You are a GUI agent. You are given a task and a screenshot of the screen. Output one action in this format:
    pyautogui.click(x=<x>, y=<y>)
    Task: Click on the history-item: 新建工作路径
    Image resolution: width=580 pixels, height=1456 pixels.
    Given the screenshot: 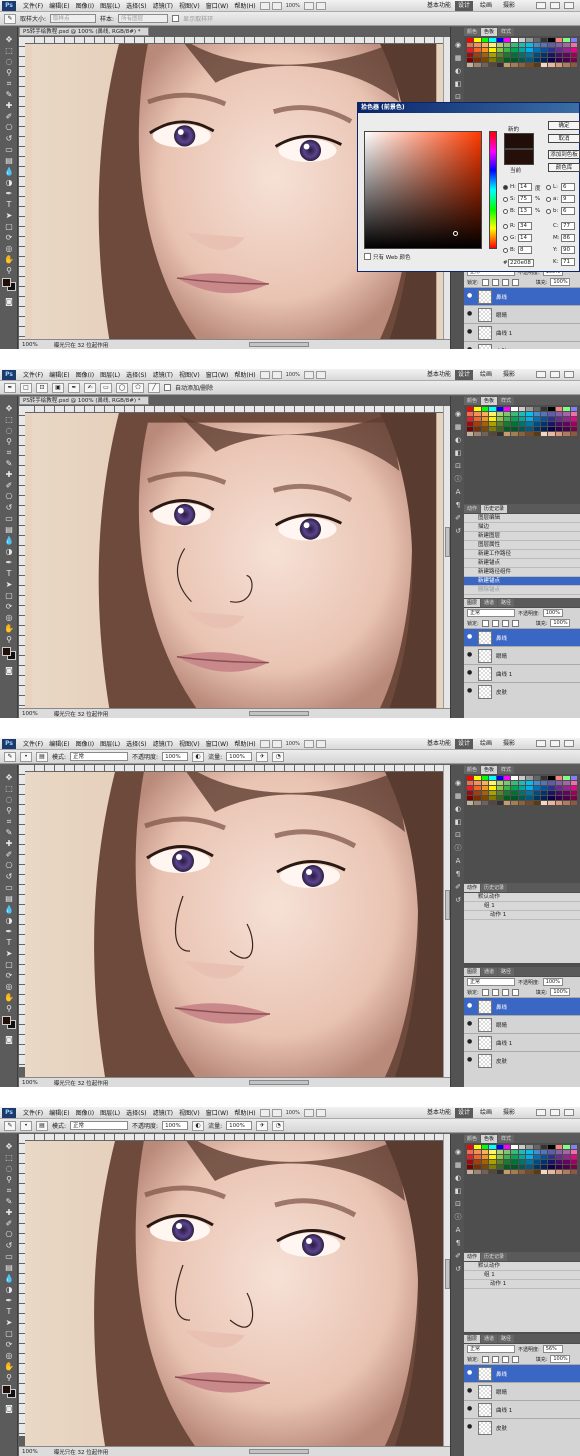 What is the action you would take?
    pyautogui.click(x=522, y=554)
    